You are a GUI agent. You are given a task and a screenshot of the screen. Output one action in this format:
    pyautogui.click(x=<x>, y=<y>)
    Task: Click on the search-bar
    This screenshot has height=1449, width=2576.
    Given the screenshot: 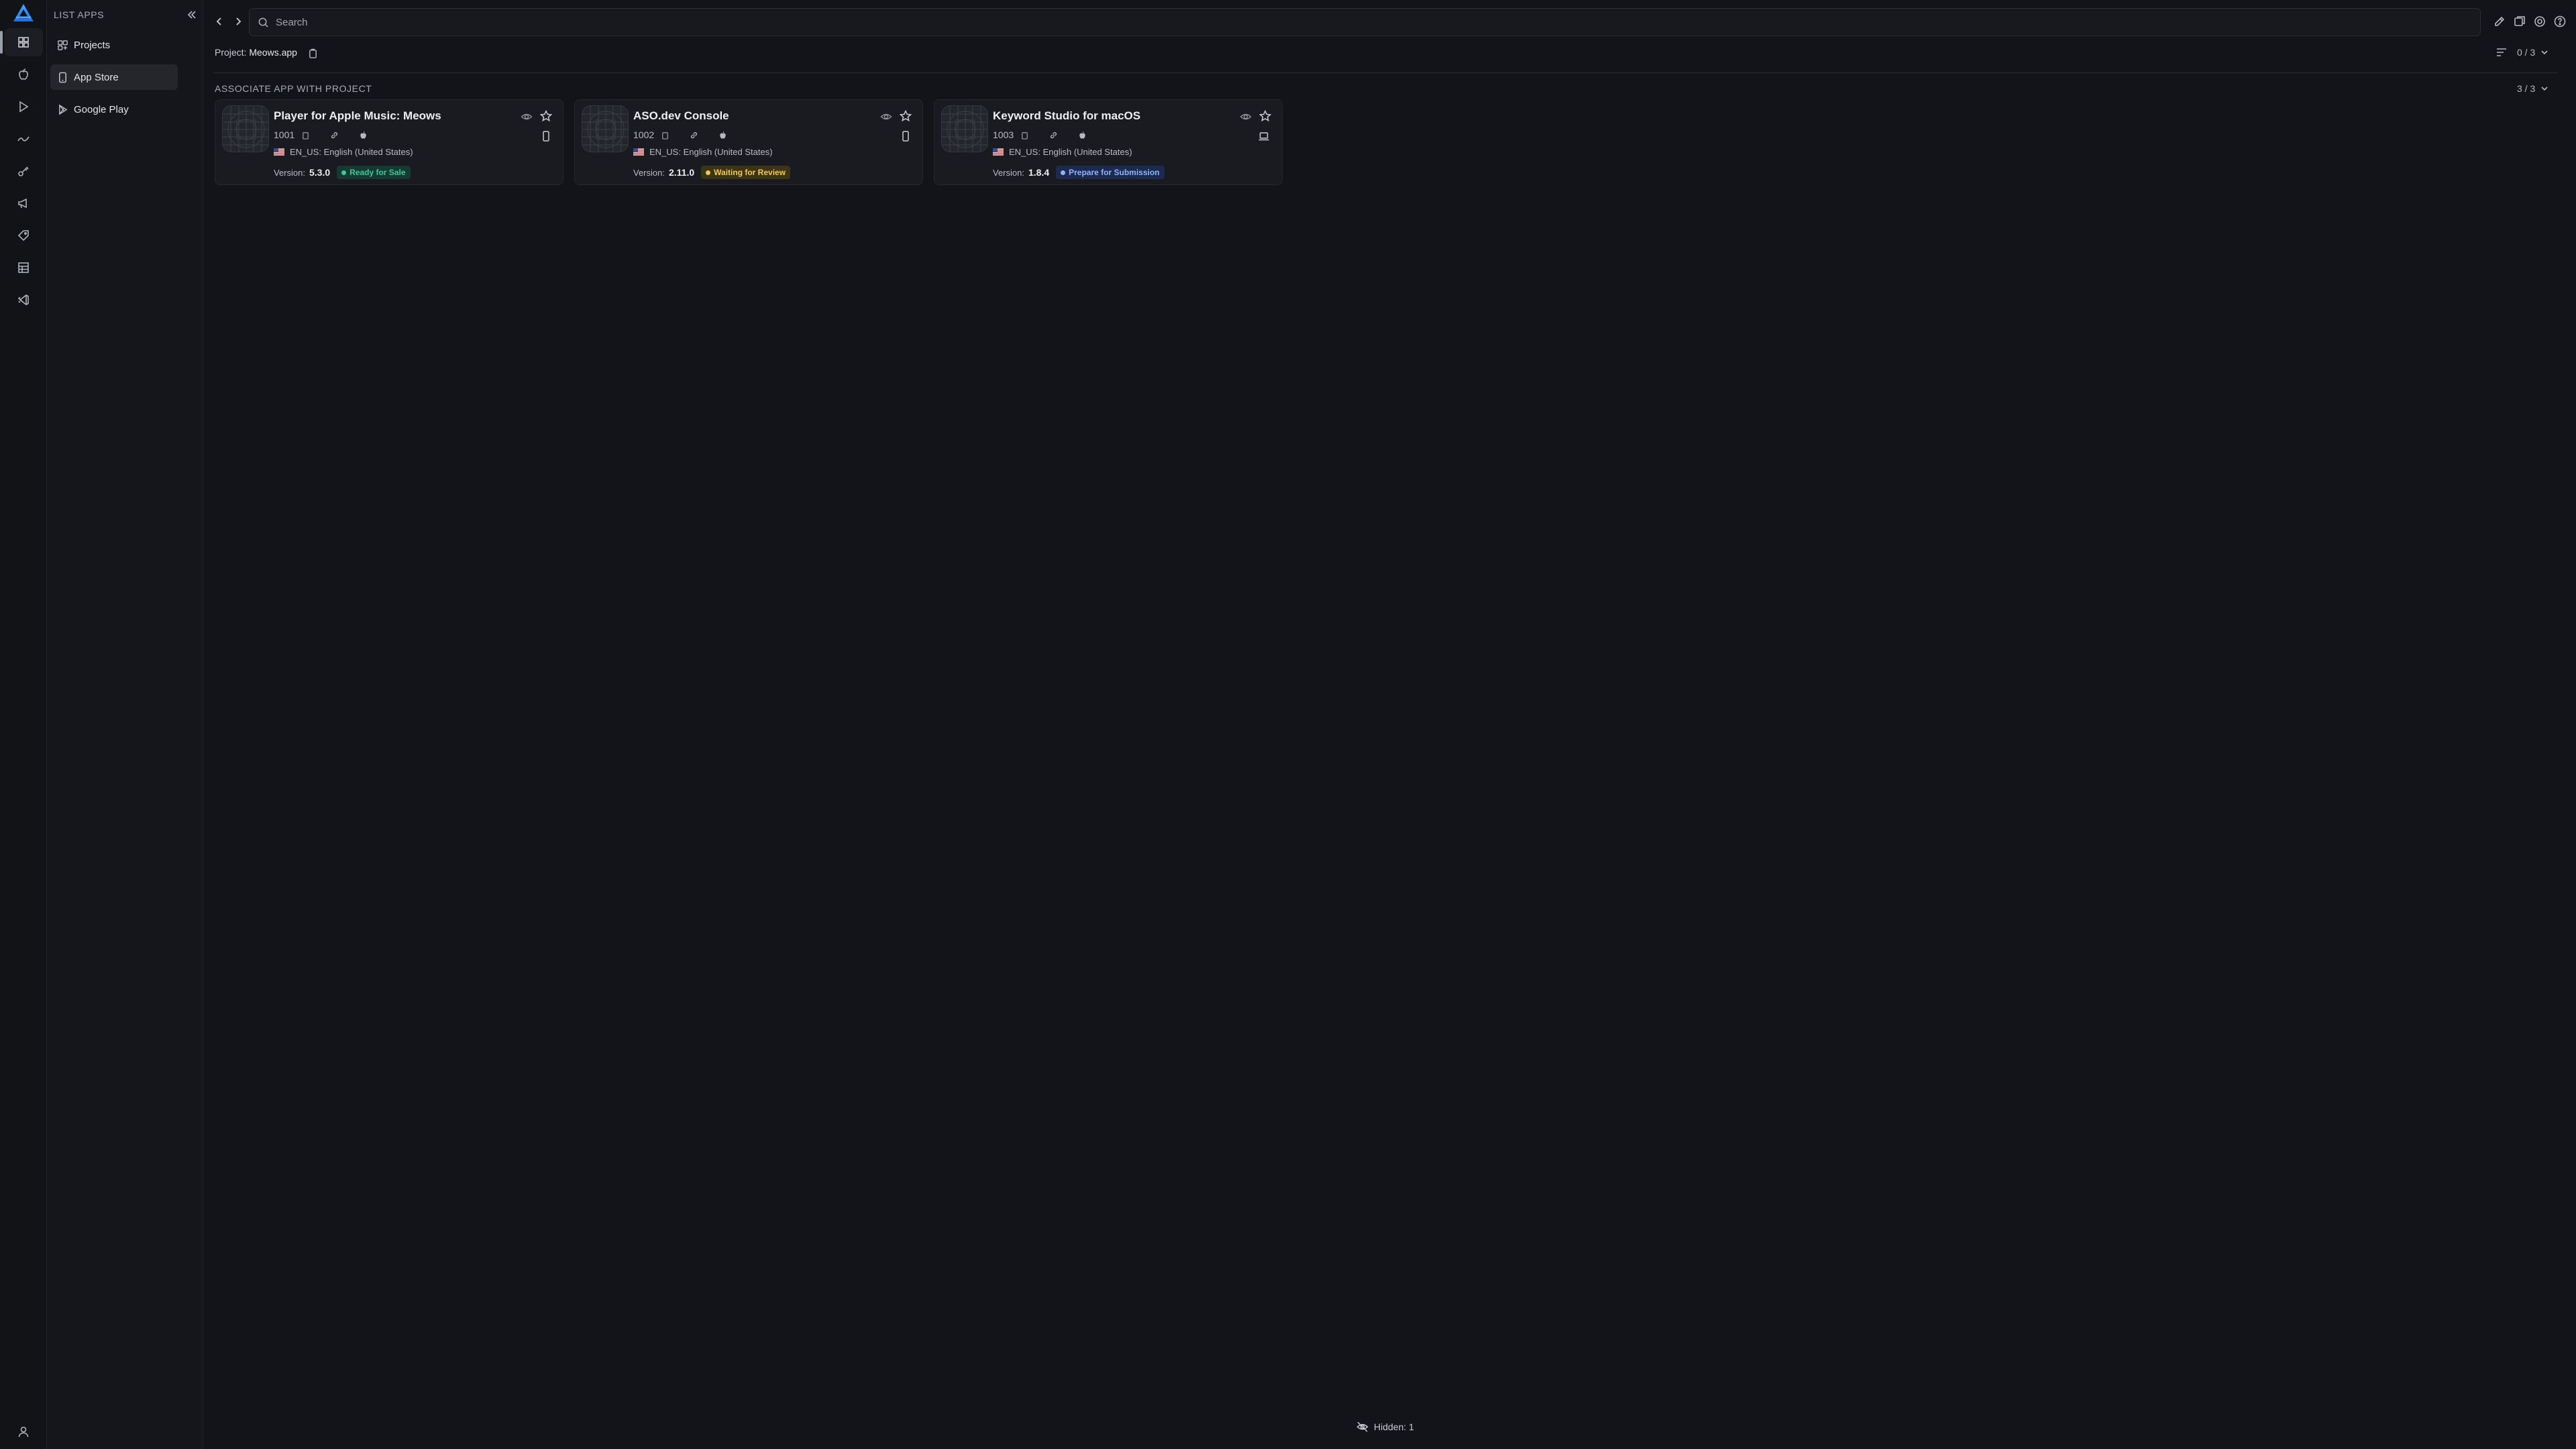 What is the action you would take?
    pyautogui.click(x=1365, y=22)
    